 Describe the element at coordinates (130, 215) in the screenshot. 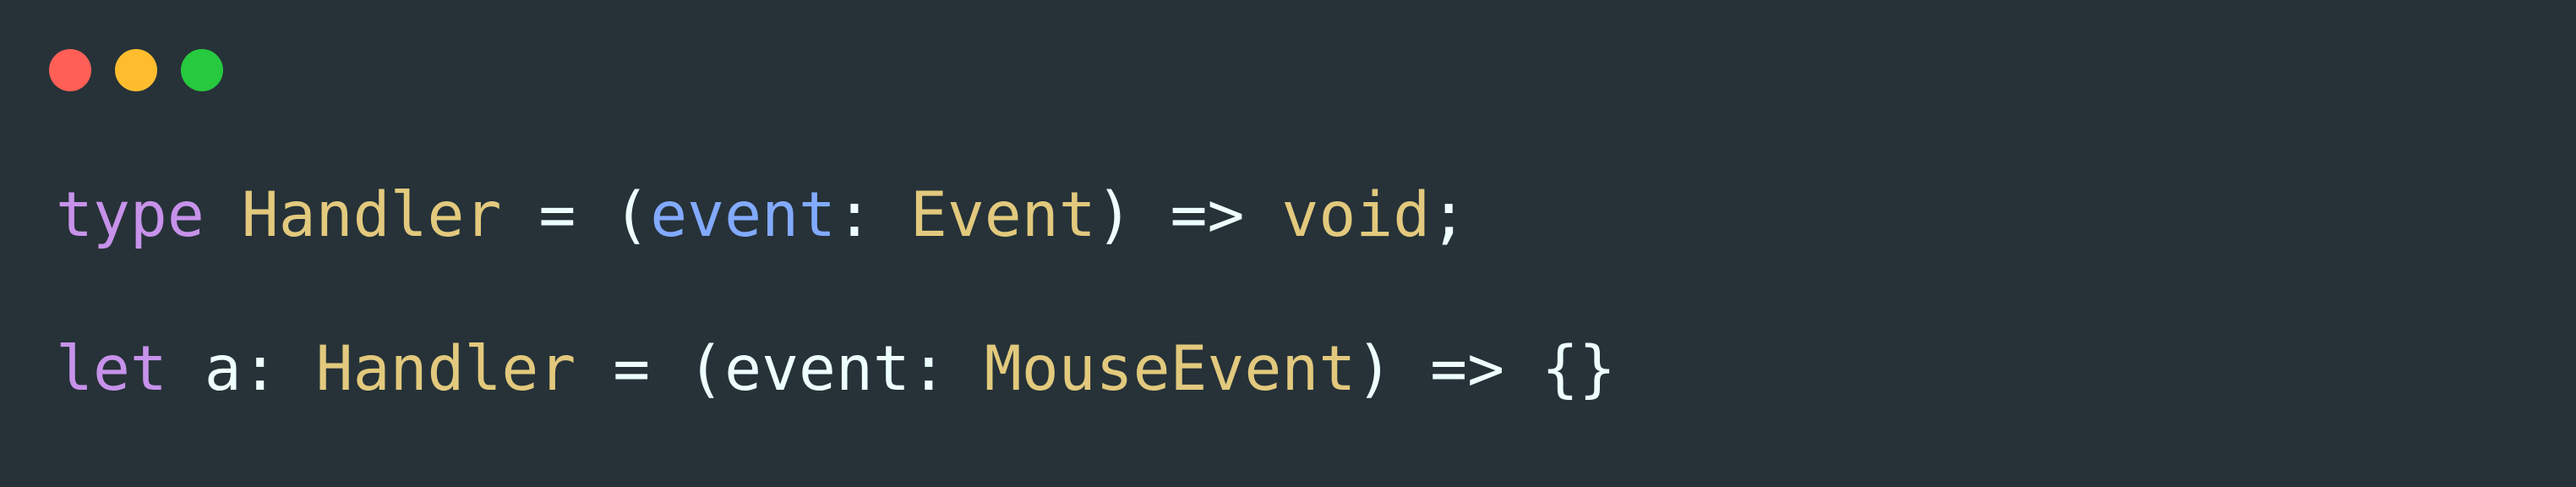

I see `keyword-type: type` at that location.